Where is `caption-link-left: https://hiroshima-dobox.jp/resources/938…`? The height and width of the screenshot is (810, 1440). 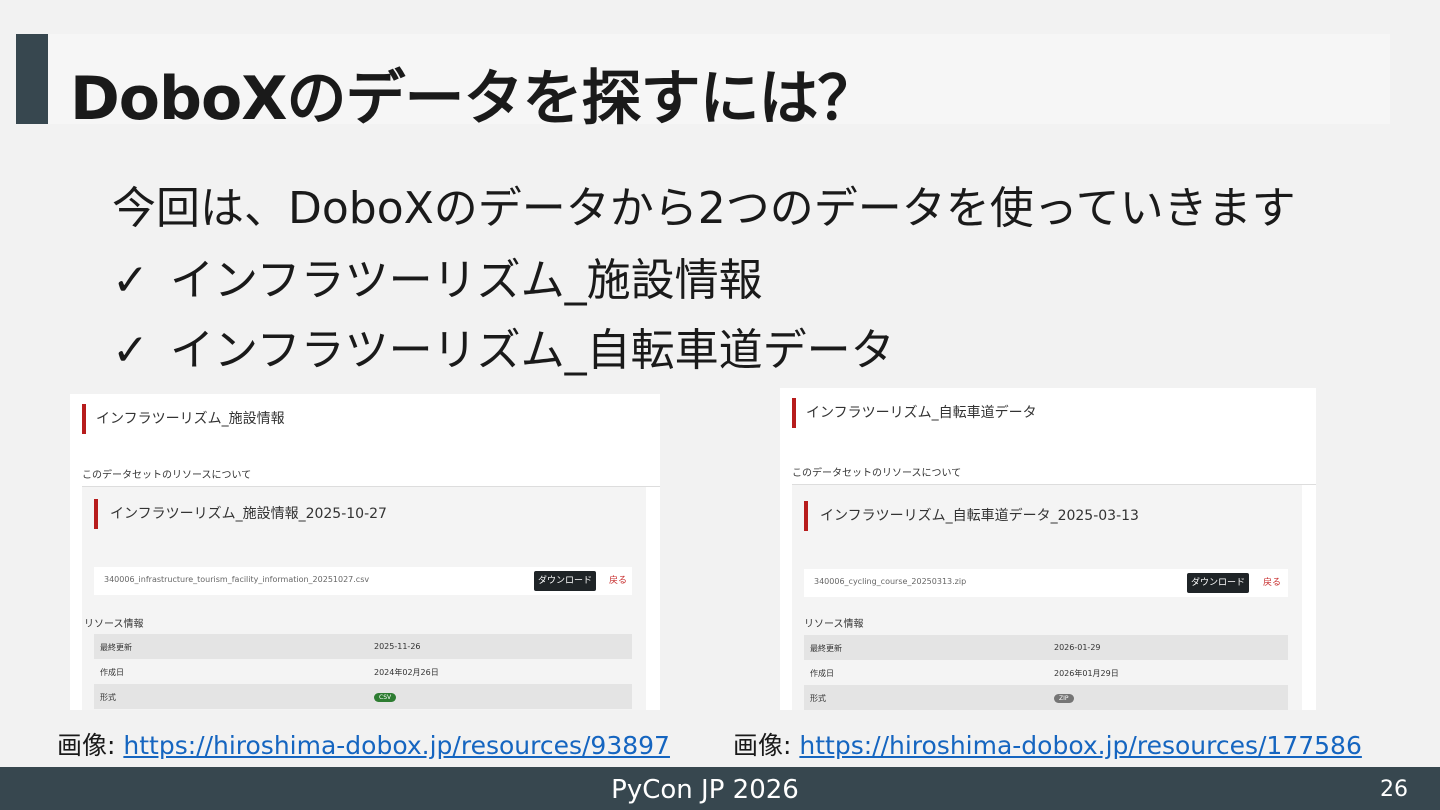
caption-link-left: https://hiroshima-dobox.jp/resources/938… is located at coordinates (396, 745).